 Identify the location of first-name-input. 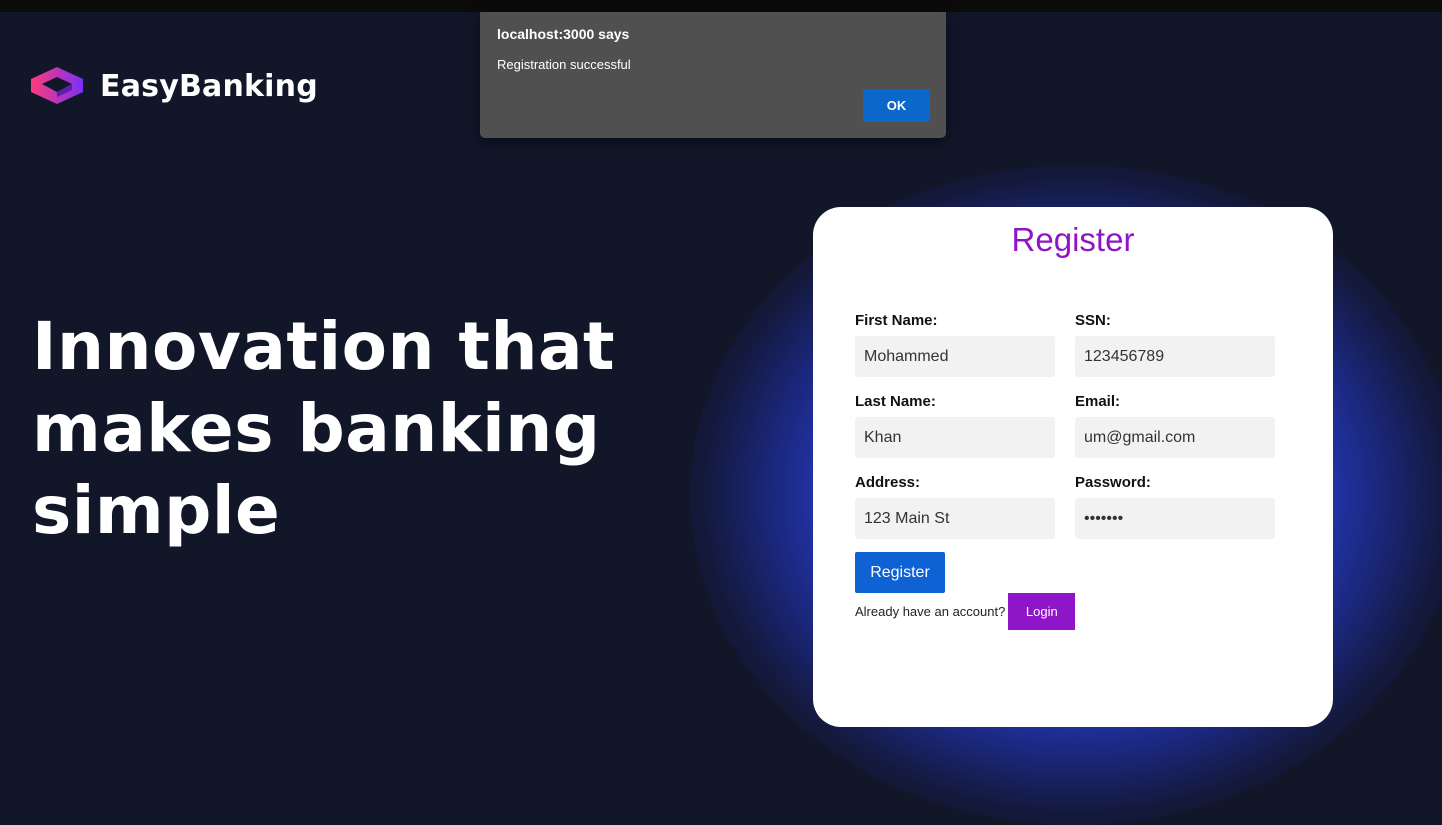
(955, 356).